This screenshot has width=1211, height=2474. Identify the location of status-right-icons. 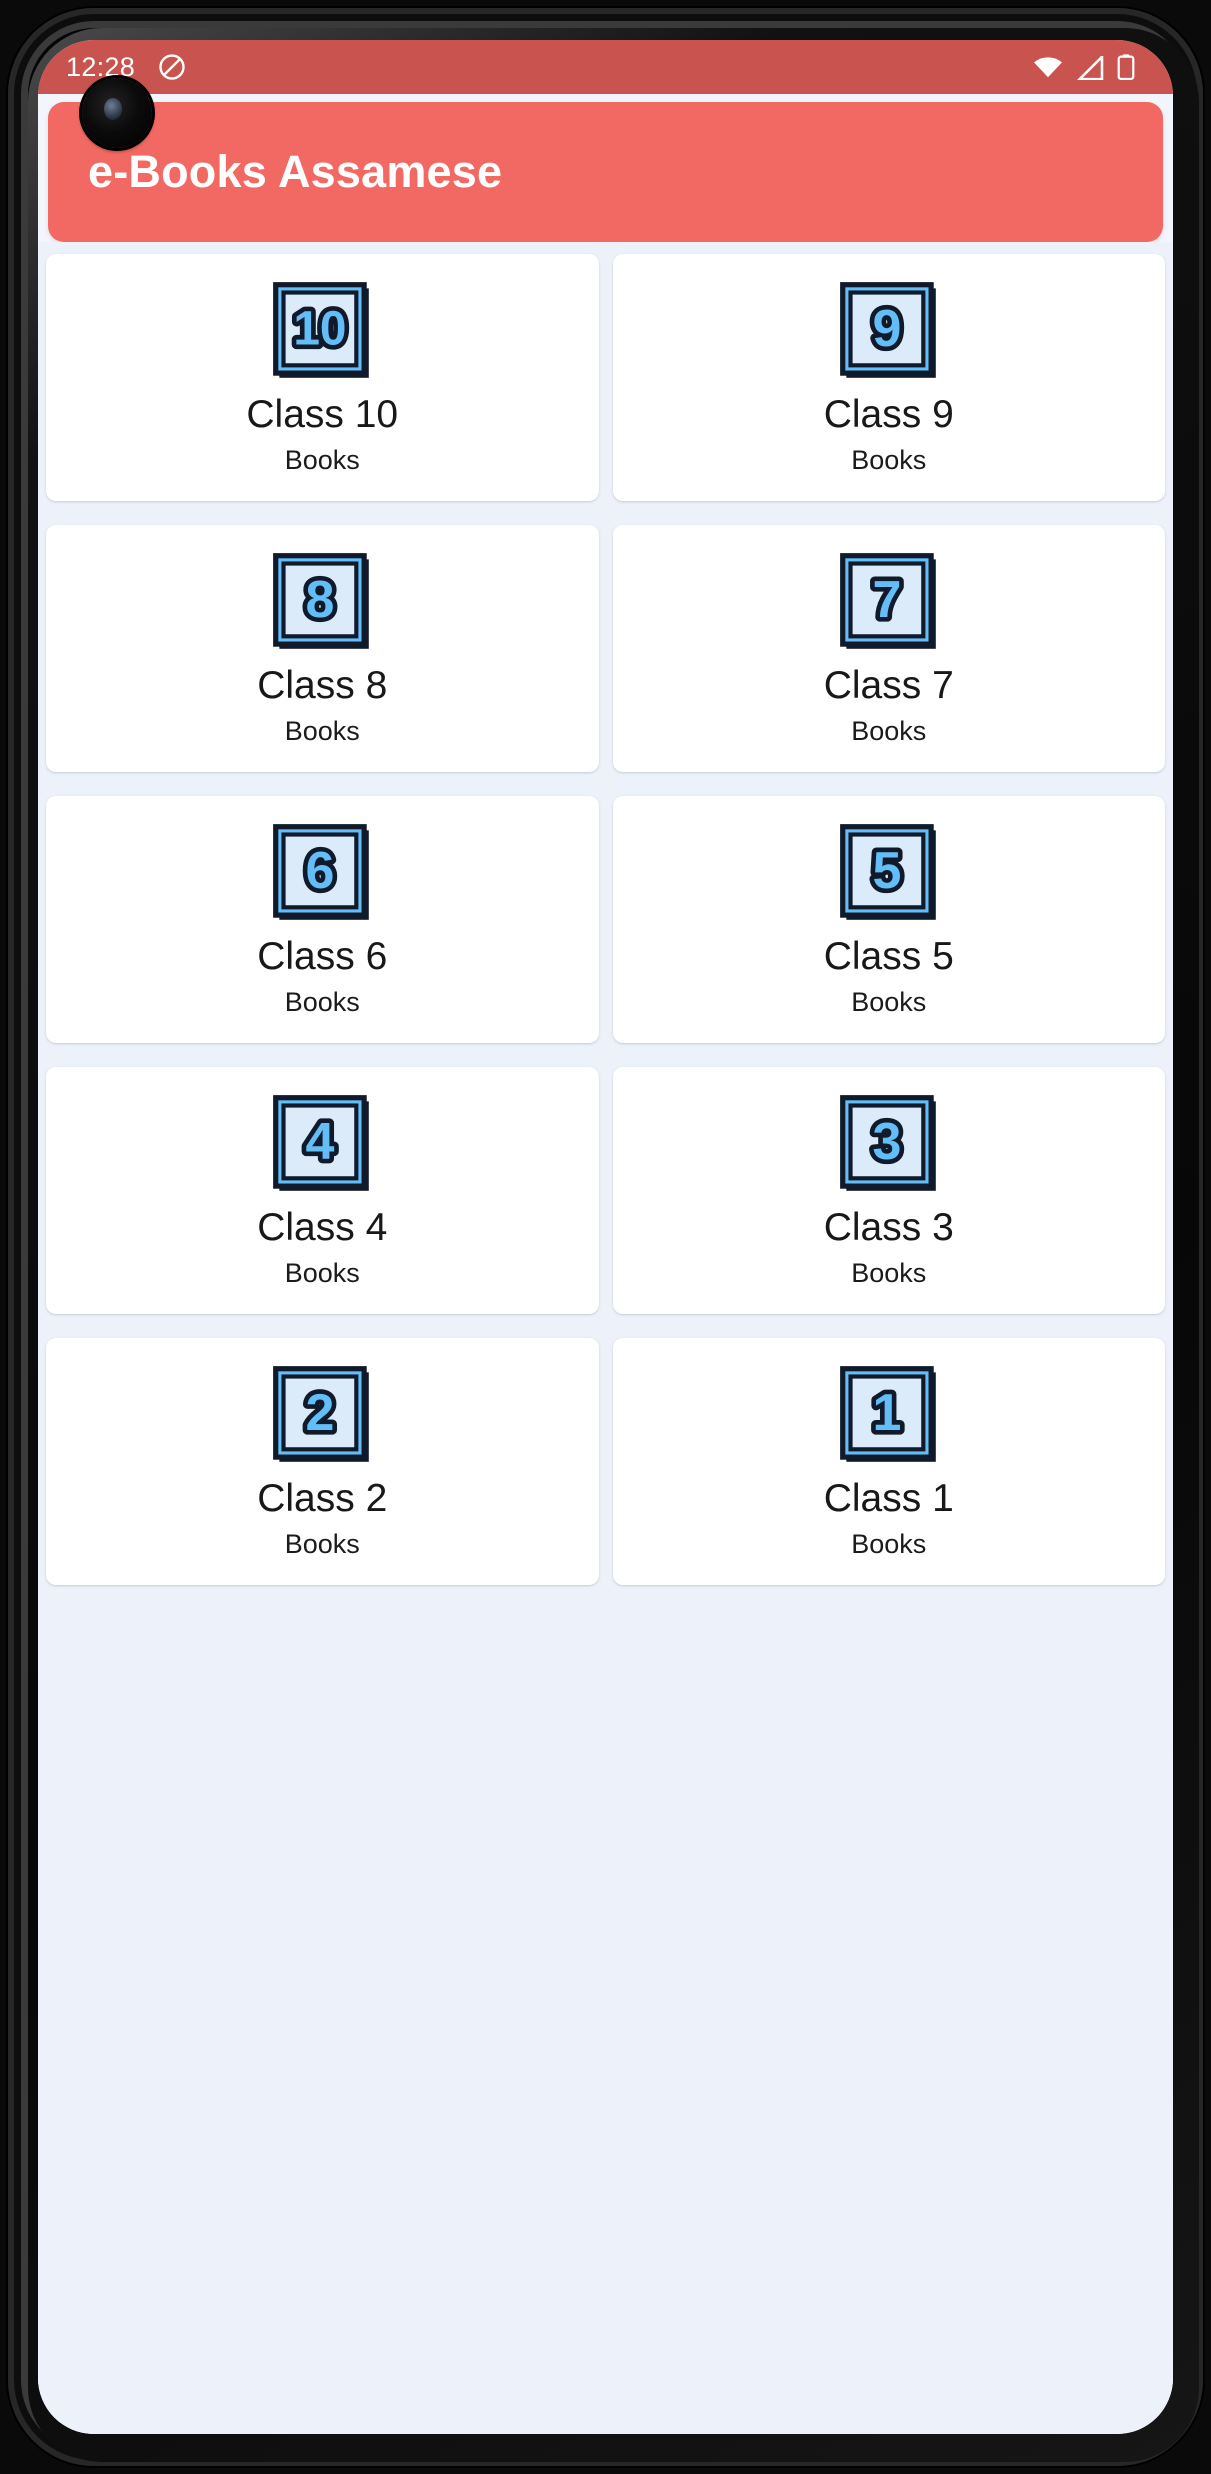
(1084, 67).